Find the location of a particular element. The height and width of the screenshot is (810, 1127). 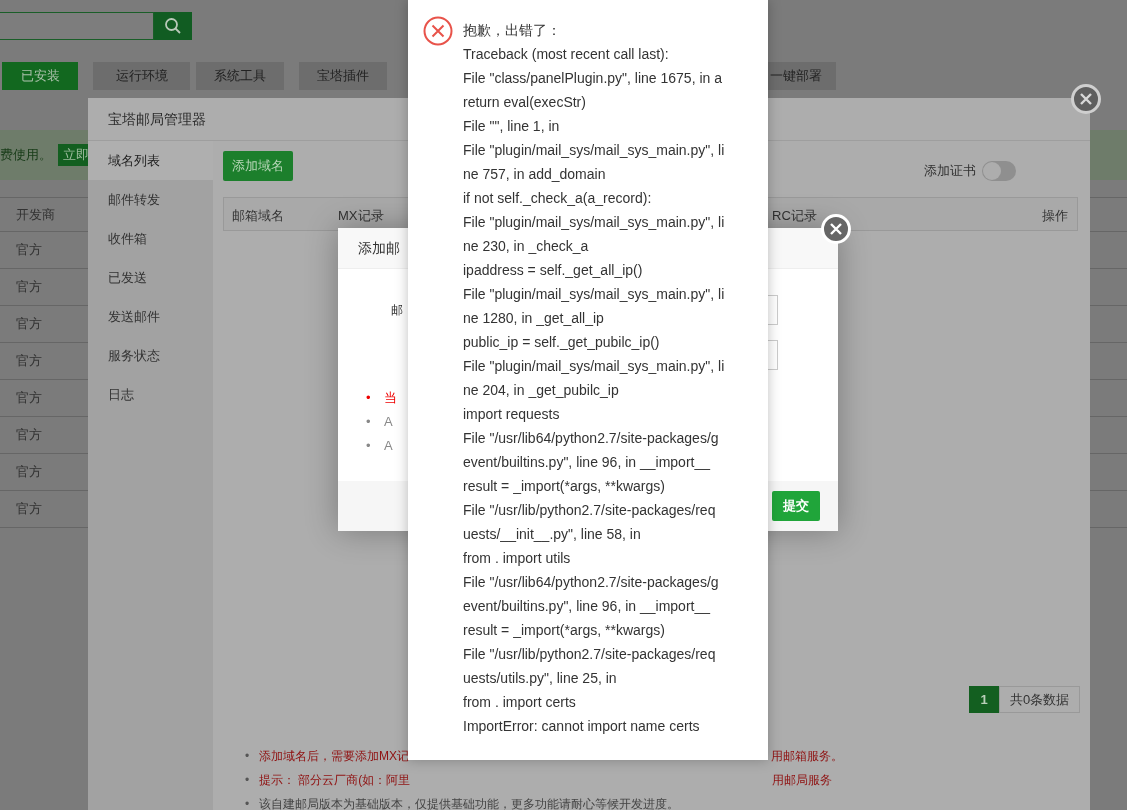

note-text: 用邮局服务 is located at coordinates (802, 780).